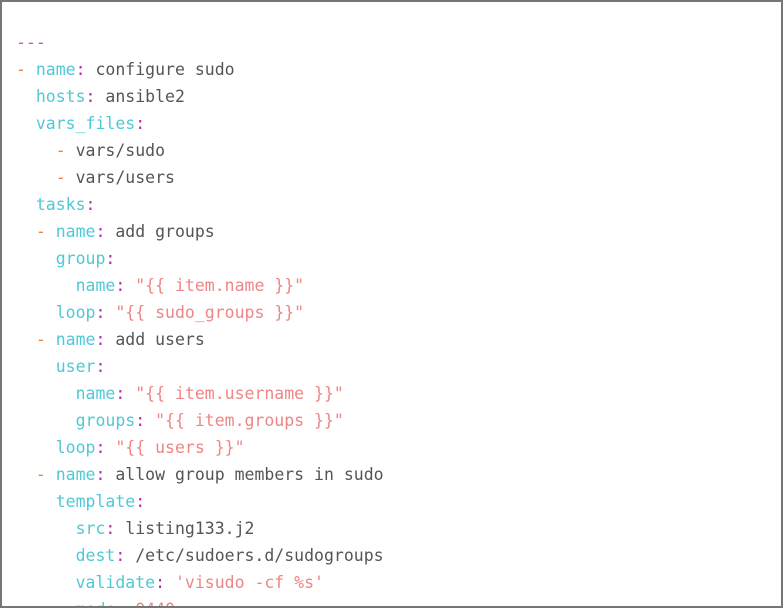 This screenshot has width=783, height=608. Describe the element at coordinates (210, 312) in the screenshot. I see `code-token-str: "{{ sudo_groups }}"` at that location.